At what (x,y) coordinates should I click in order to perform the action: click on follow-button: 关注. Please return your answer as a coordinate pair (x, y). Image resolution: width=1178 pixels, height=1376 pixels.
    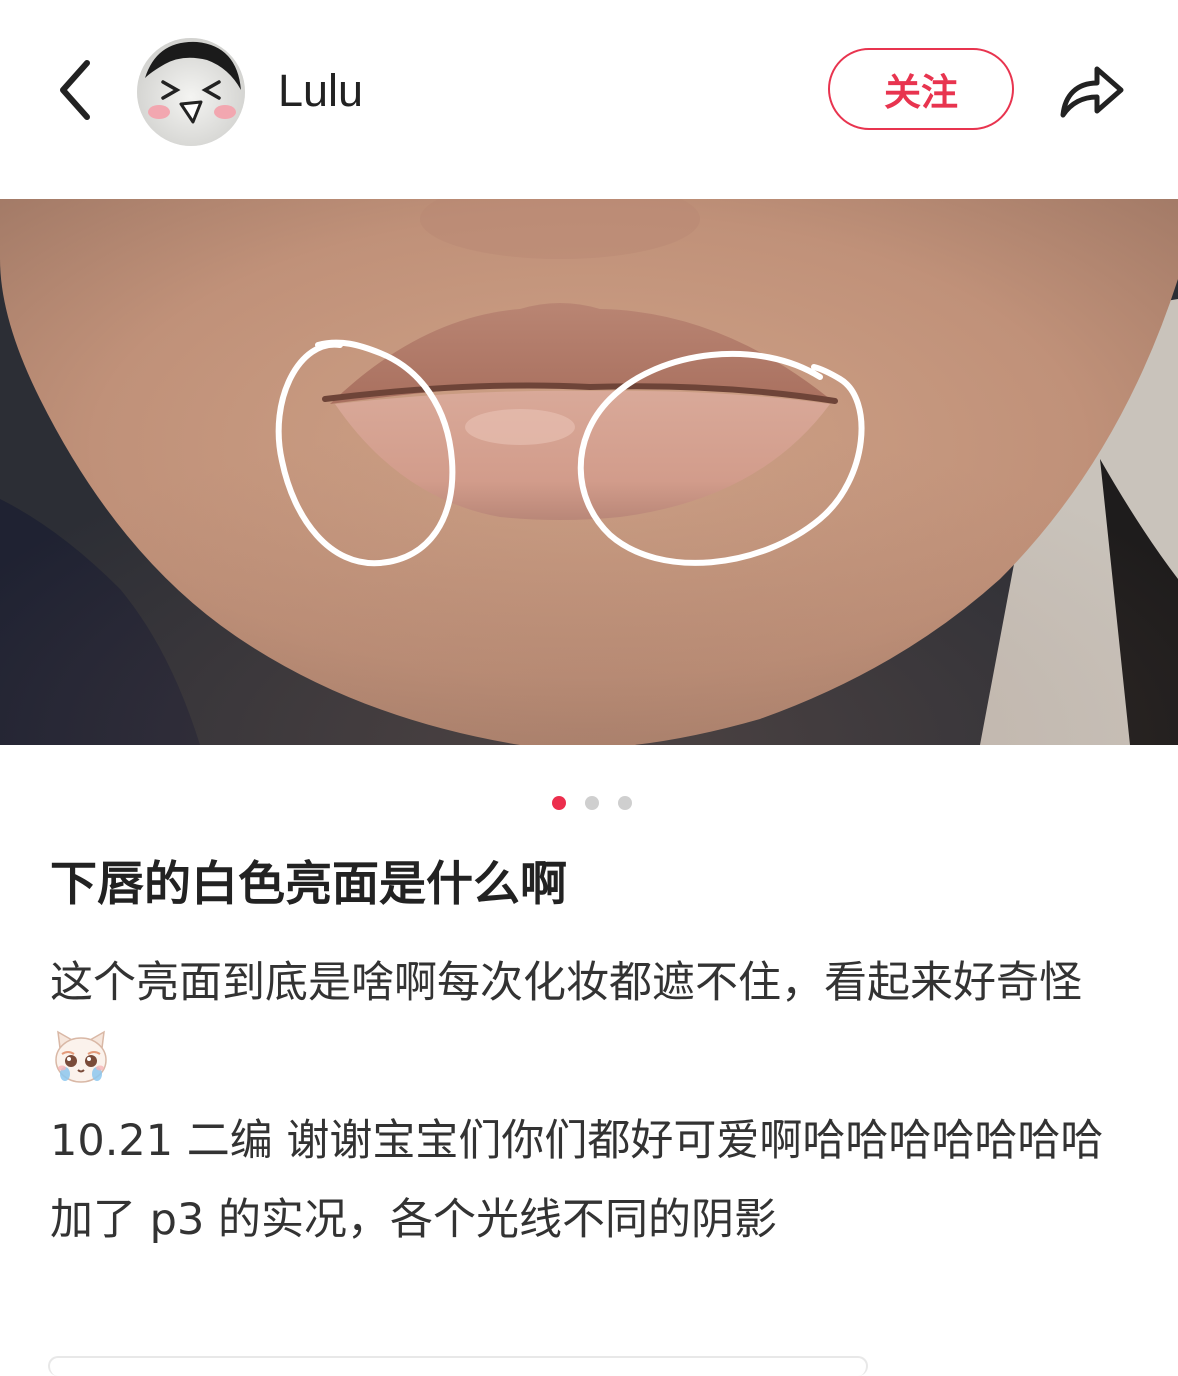
    Looking at the image, I should click on (921, 89).